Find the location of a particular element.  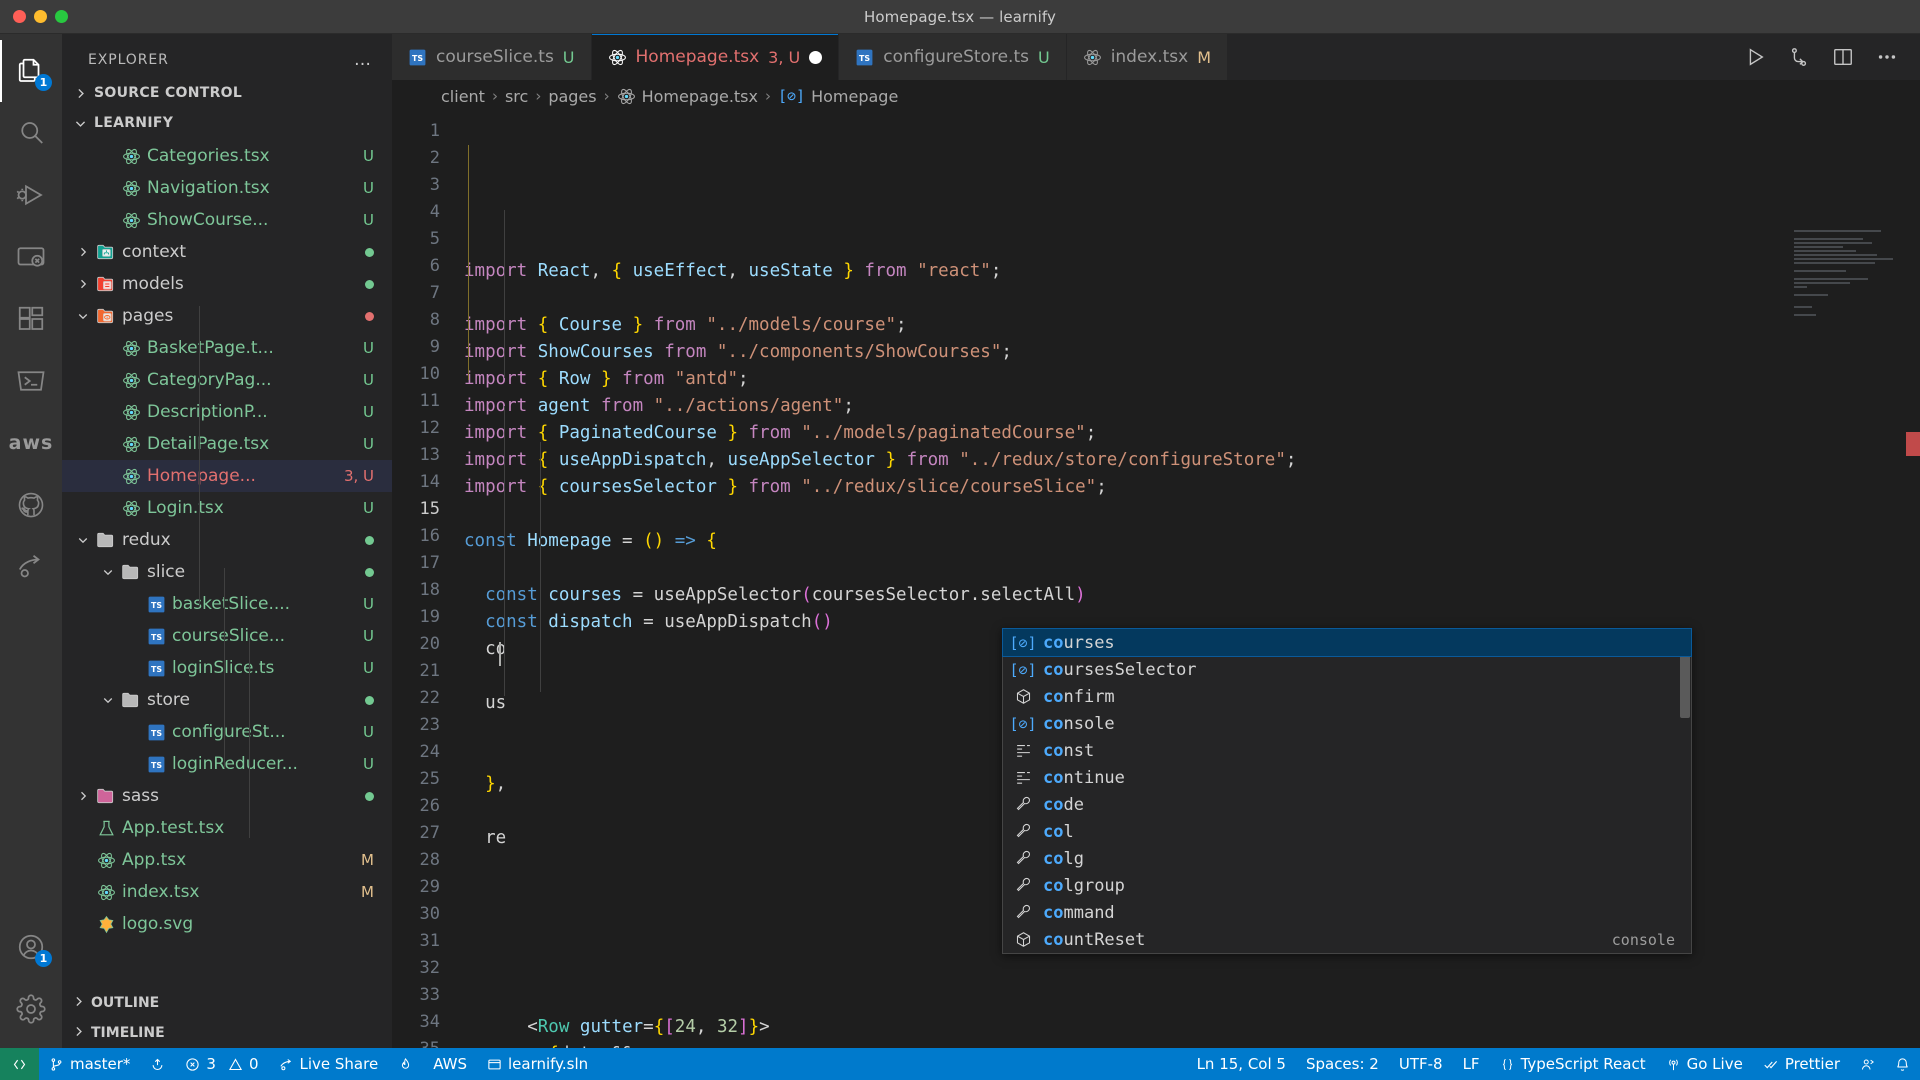

breadcrumb-item: Homepage.tsx is located at coordinates (687, 96).